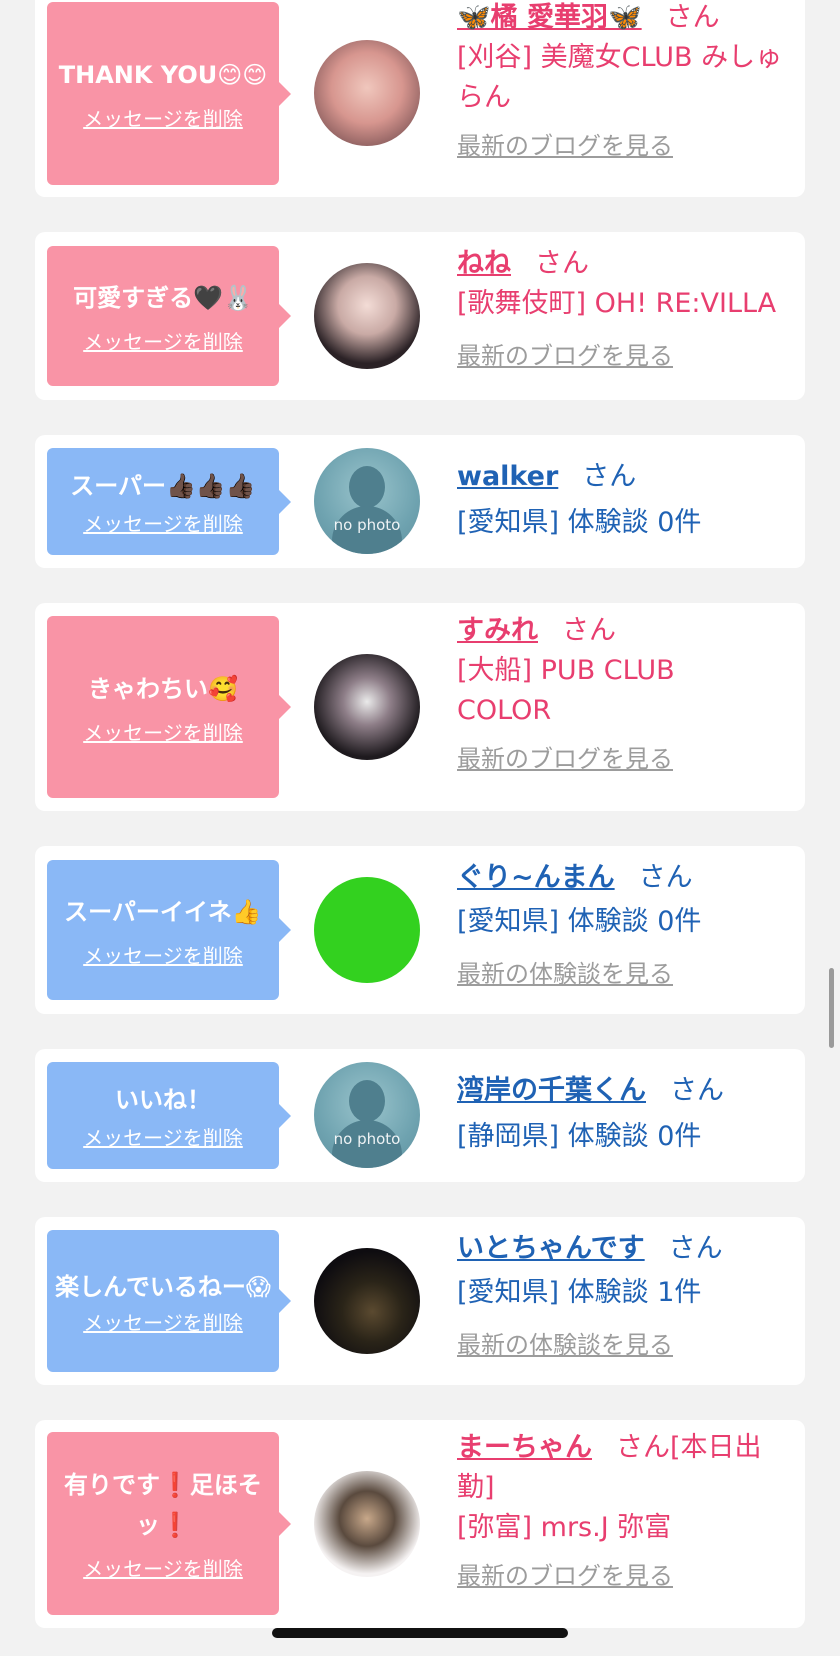 The width and height of the screenshot is (840, 1656). I want to click on username-link: すみれ, so click(497, 630).